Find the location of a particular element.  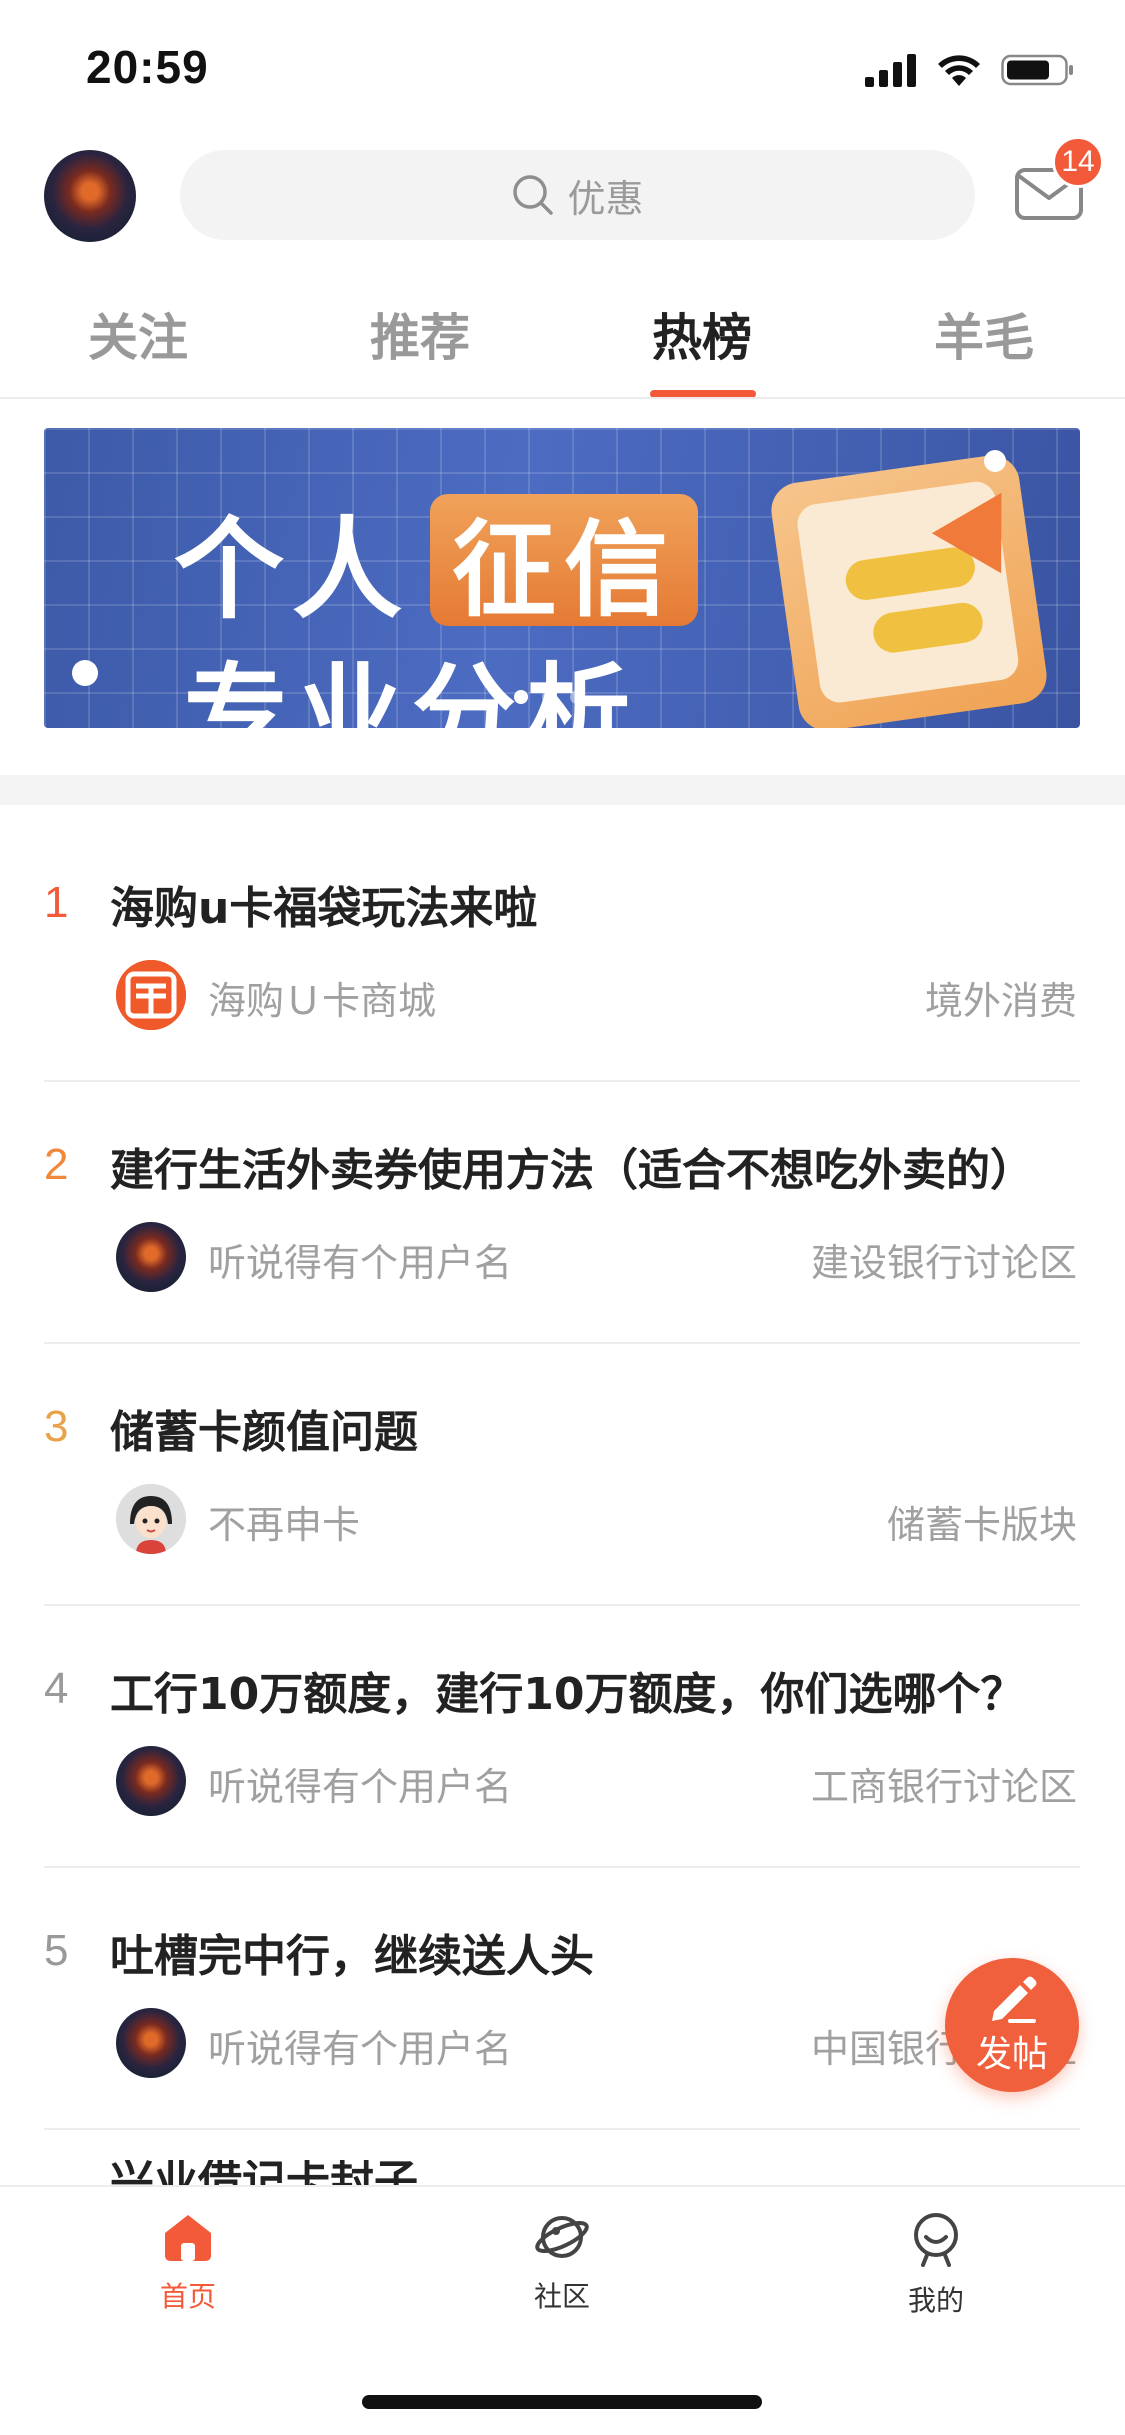

search-bar: 优惠 is located at coordinates (577, 195).